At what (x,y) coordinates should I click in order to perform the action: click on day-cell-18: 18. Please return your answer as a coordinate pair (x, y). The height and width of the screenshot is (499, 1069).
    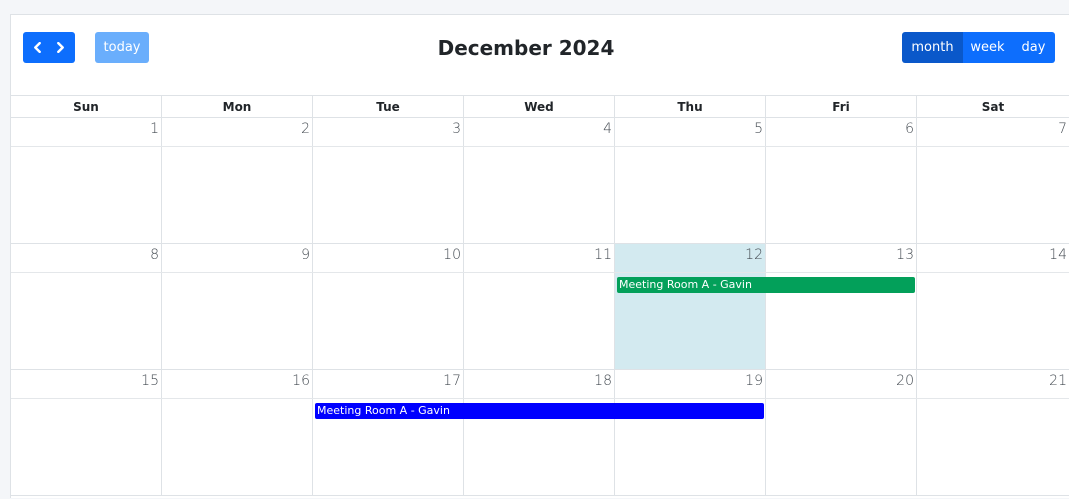
    Looking at the image, I should click on (539, 432).